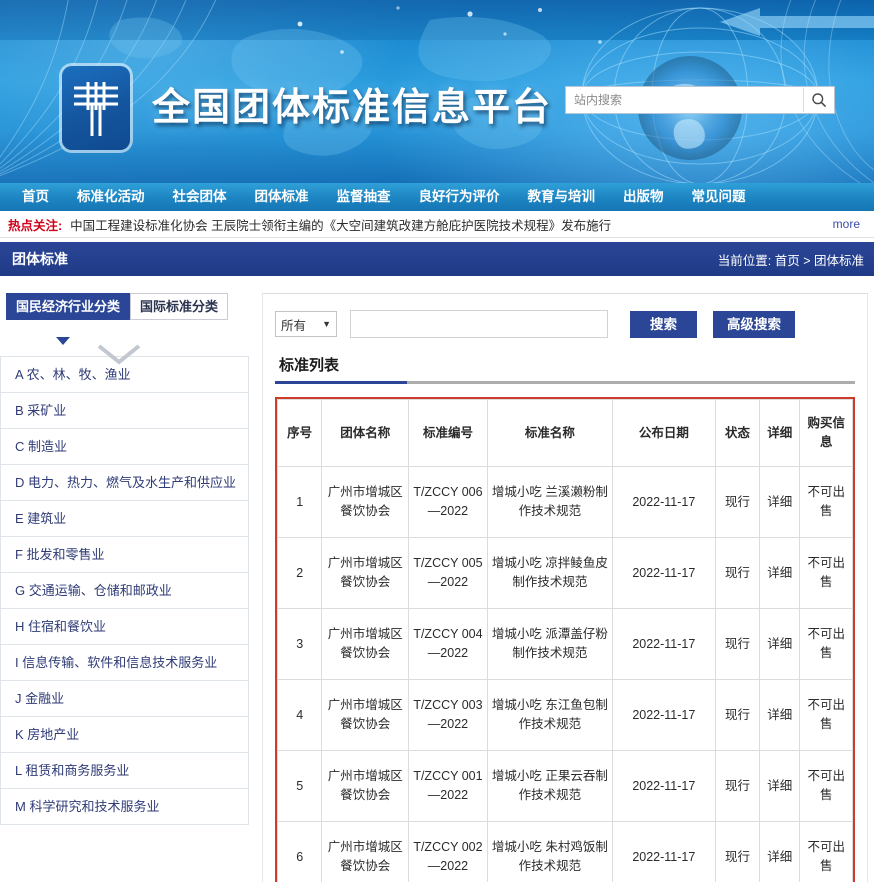 The height and width of the screenshot is (882, 874). I want to click on cell-code: T/ZCCY 001—2022, so click(448, 786).